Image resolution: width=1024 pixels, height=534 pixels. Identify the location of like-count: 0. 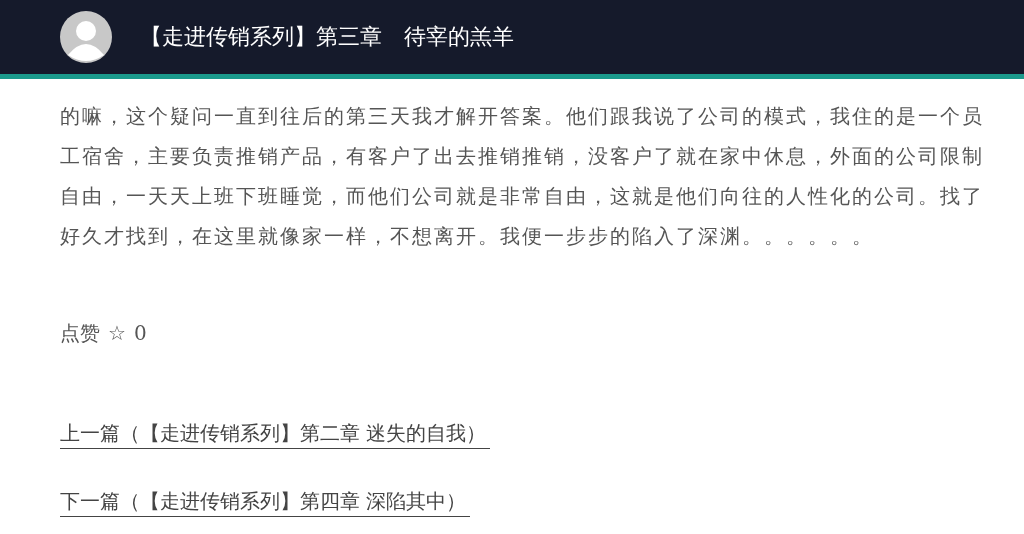
(140, 333).